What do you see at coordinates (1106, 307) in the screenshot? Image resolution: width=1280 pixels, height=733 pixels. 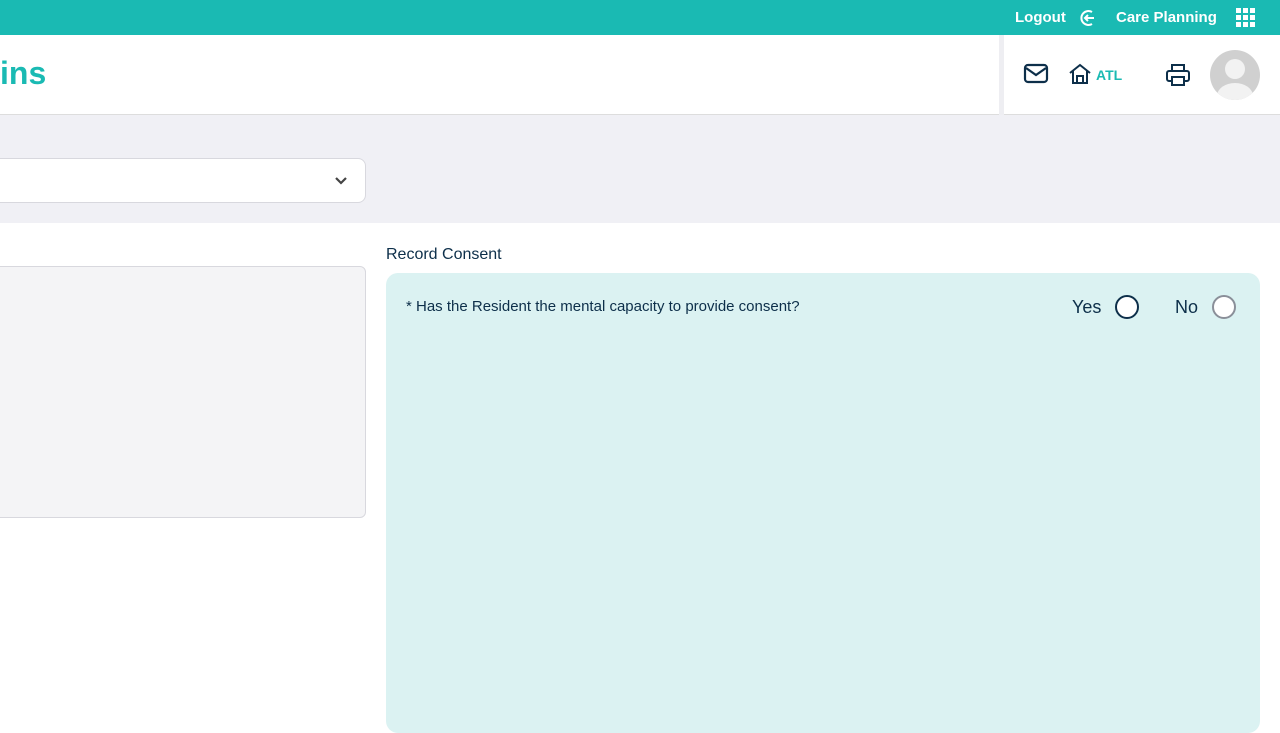 I see `option-yes: Yes` at bounding box center [1106, 307].